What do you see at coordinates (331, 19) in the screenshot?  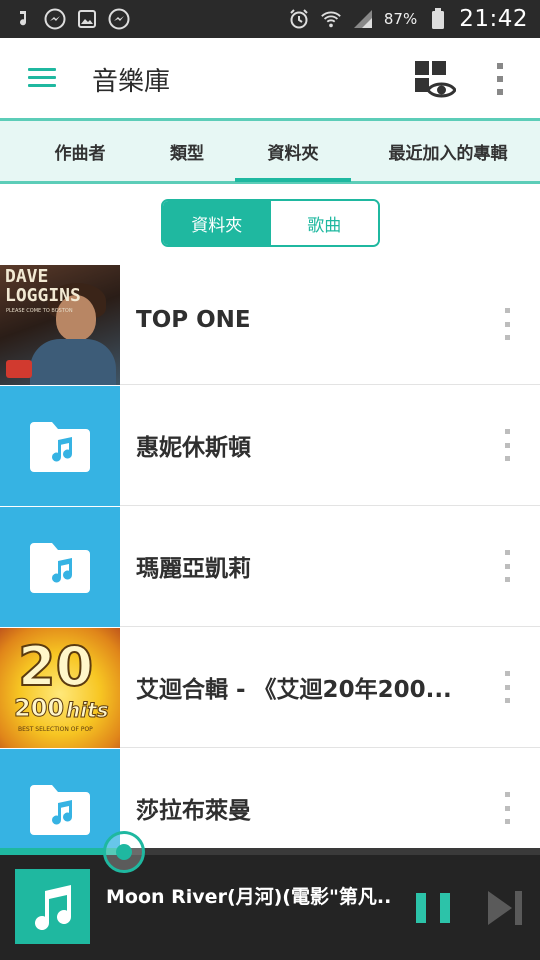 I see `wifi-icon` at bounding box center [331, 19].